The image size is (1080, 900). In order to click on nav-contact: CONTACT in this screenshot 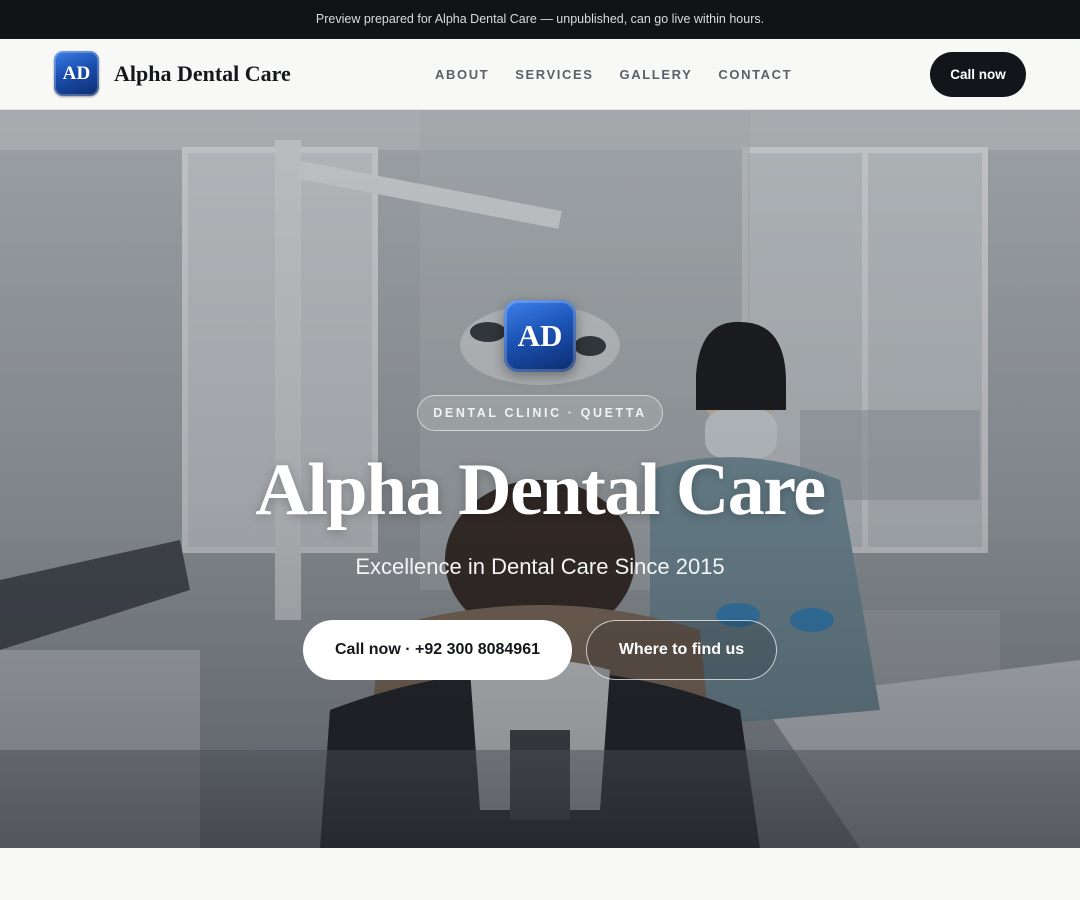, I will do `click(755, 74)`.